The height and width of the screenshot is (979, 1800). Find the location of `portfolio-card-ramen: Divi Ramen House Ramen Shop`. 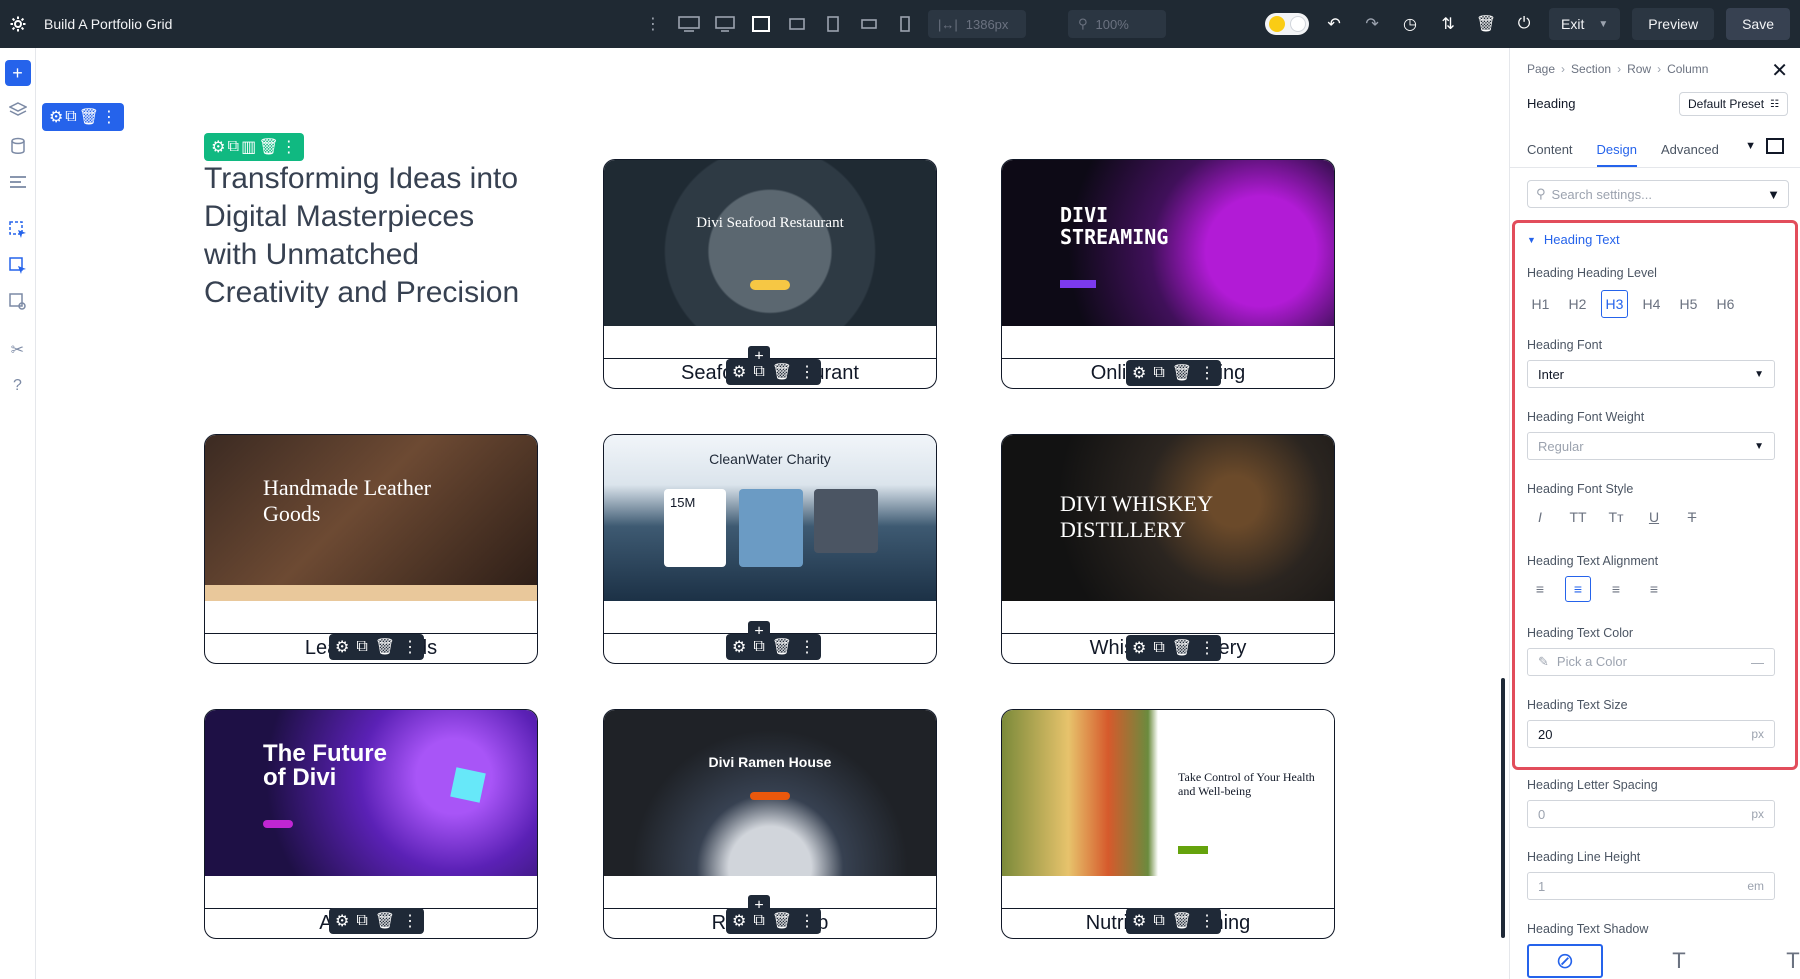

portfolio-card-ramen: Divi Ramen House Ramen Shop is located at coordinates (770, 824).